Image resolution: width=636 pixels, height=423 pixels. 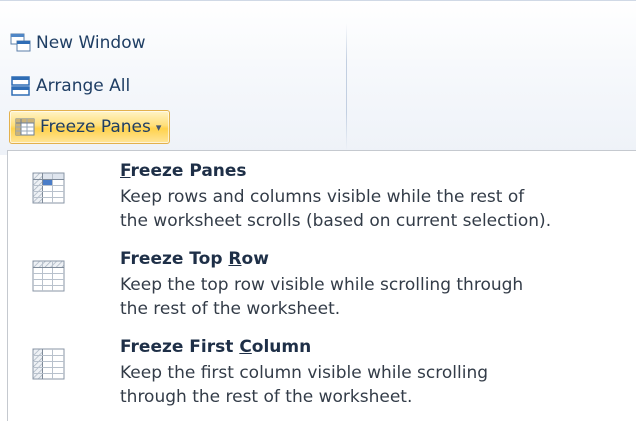 What do you see at coordinates (83, 86) in the screenshot?
I see `arrange-all-label: Arrange All` at bounding box center [83, 86].